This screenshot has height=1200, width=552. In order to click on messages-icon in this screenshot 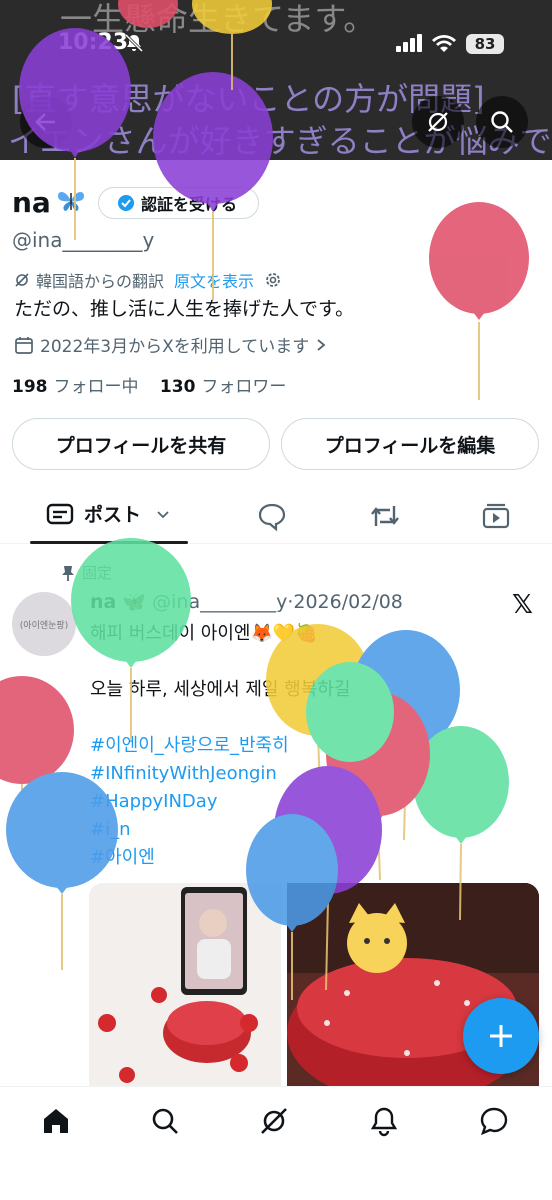, I will do `click(494, 1121)`.